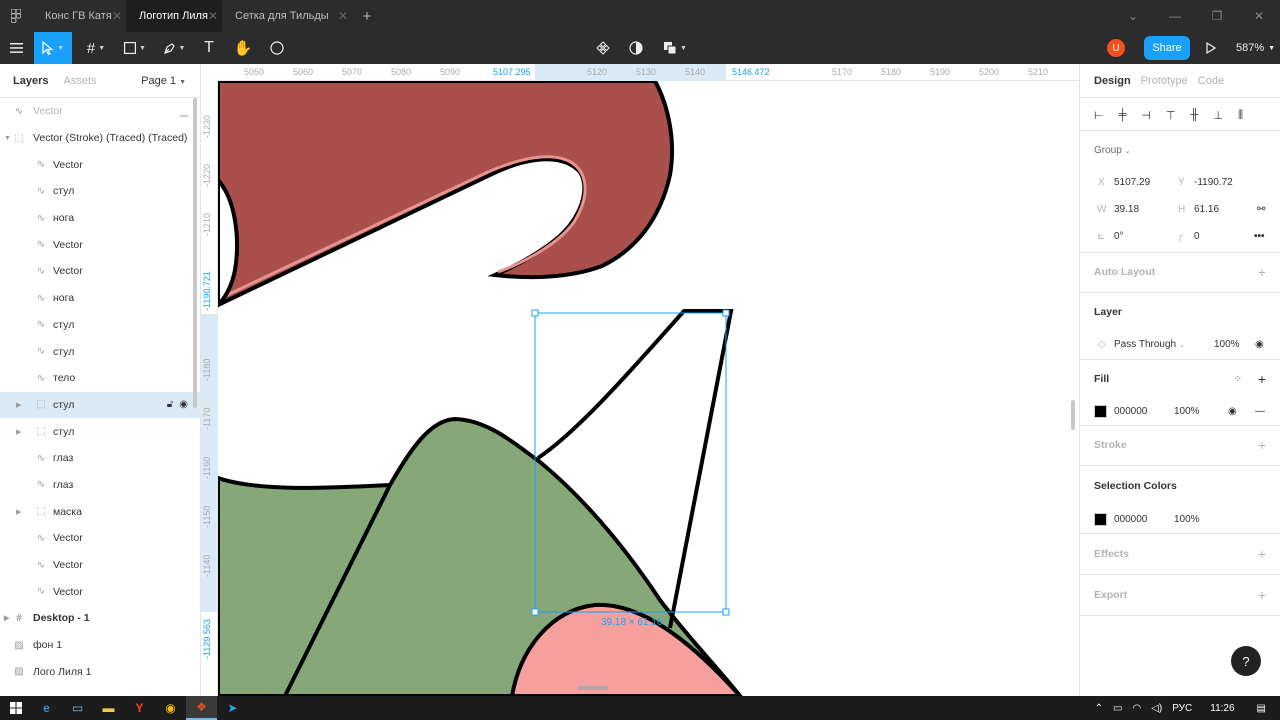 The width and height of the screenshot is (1280, 720). I want to click on minimize-icon: —, so click(1175, 16).